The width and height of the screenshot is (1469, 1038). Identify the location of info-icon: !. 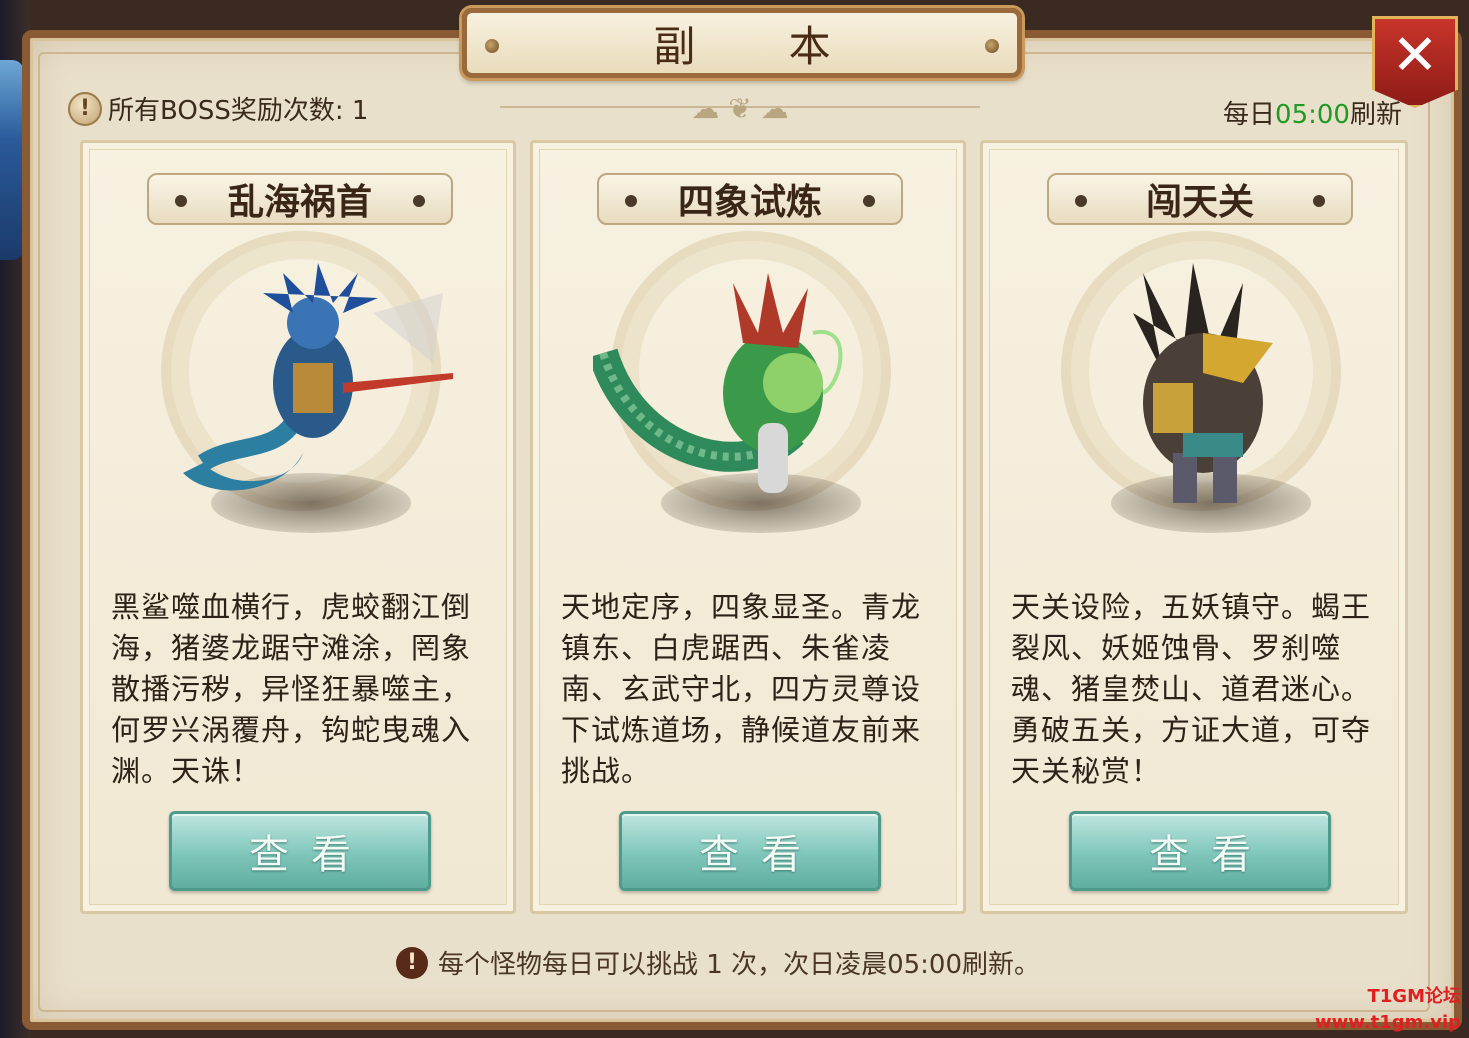
(85, 108).